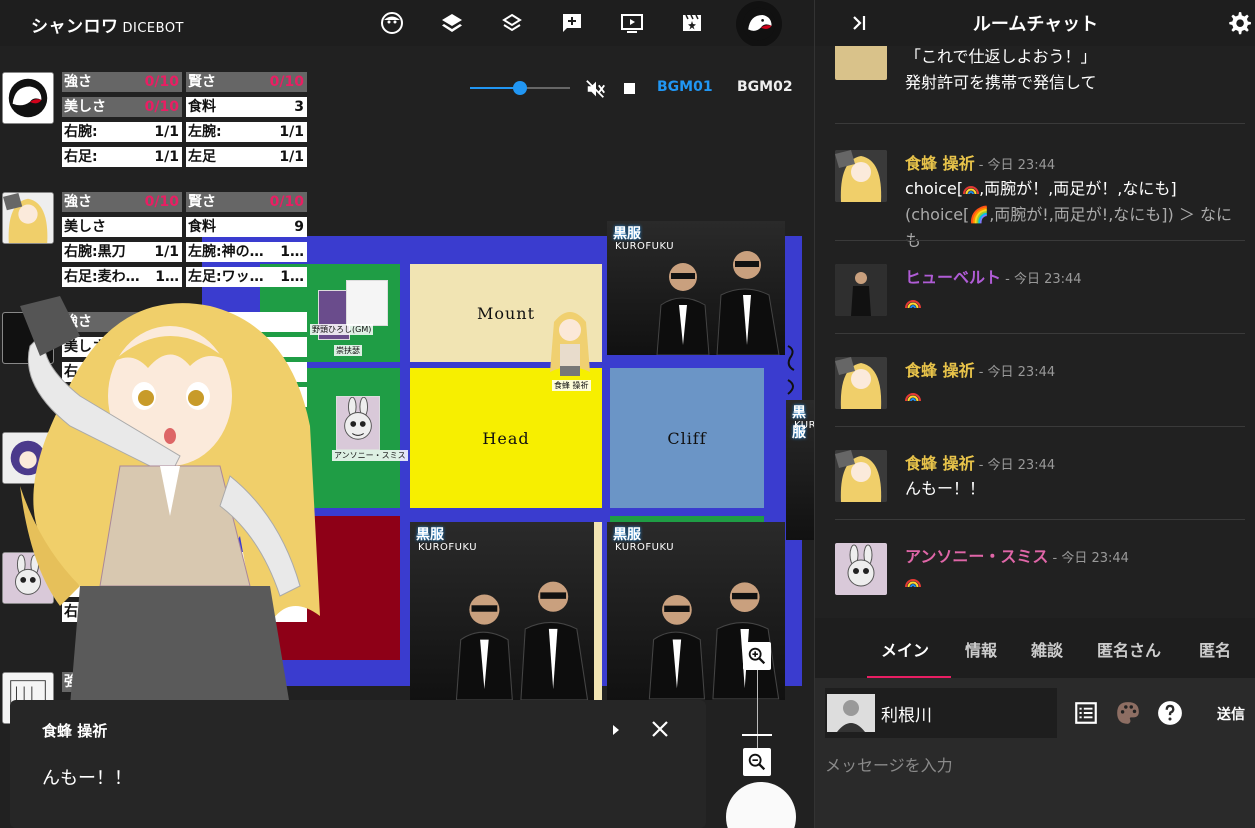 This screenshot has height=828, width=1255. Describe the element at coordinates (571, 385) in the screenshot. I see `token-label: 食蜂 操祈` at that location.